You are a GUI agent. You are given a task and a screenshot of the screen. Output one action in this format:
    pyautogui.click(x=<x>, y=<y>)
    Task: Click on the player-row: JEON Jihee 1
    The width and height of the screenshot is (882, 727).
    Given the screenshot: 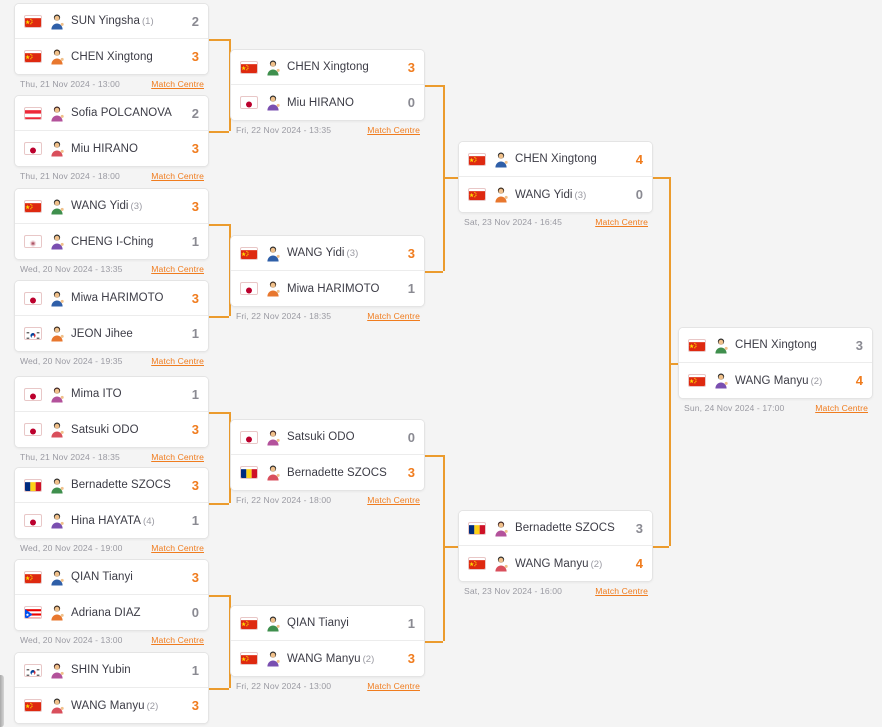 What is the action you would take?
    pyautogui.click(x=111, y=333)
    